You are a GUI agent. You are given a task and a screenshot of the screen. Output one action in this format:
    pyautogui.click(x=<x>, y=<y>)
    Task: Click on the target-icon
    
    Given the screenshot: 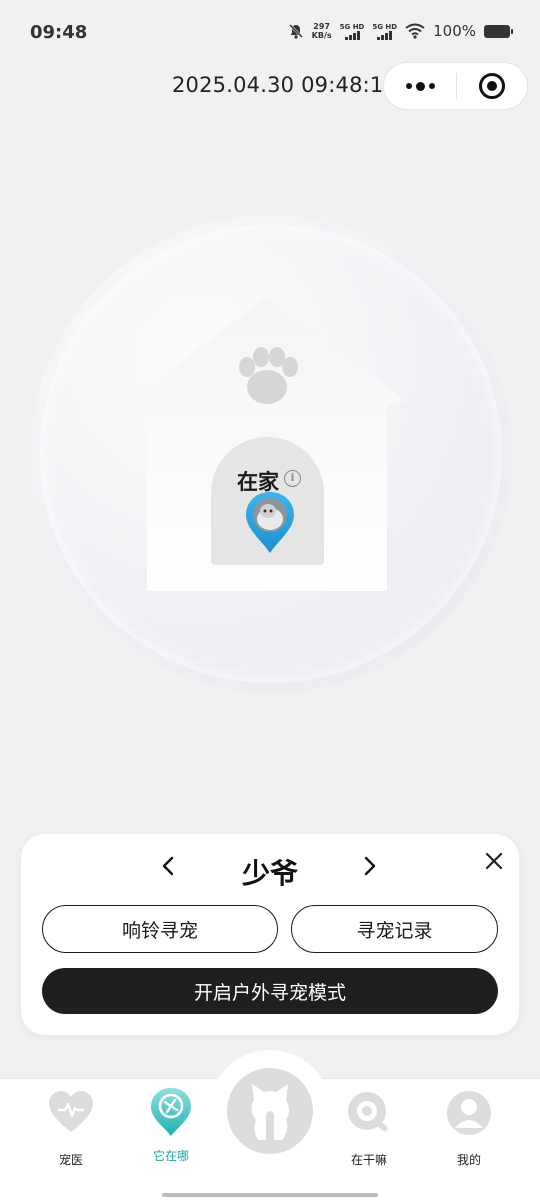 What is the action you would take?
    pyautogui.click(x=492, y=86)
    